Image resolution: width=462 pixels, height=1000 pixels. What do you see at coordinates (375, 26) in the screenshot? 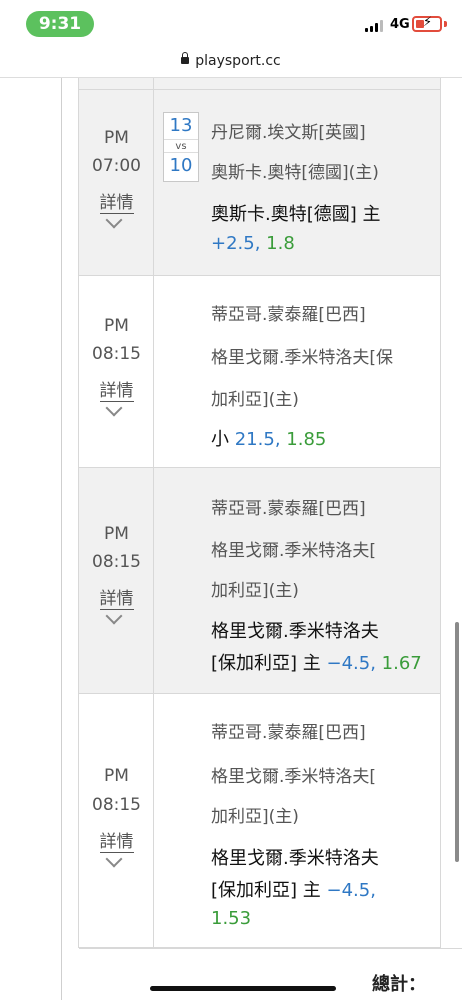
I see `signal-icon` at bounding box center [375, 26].